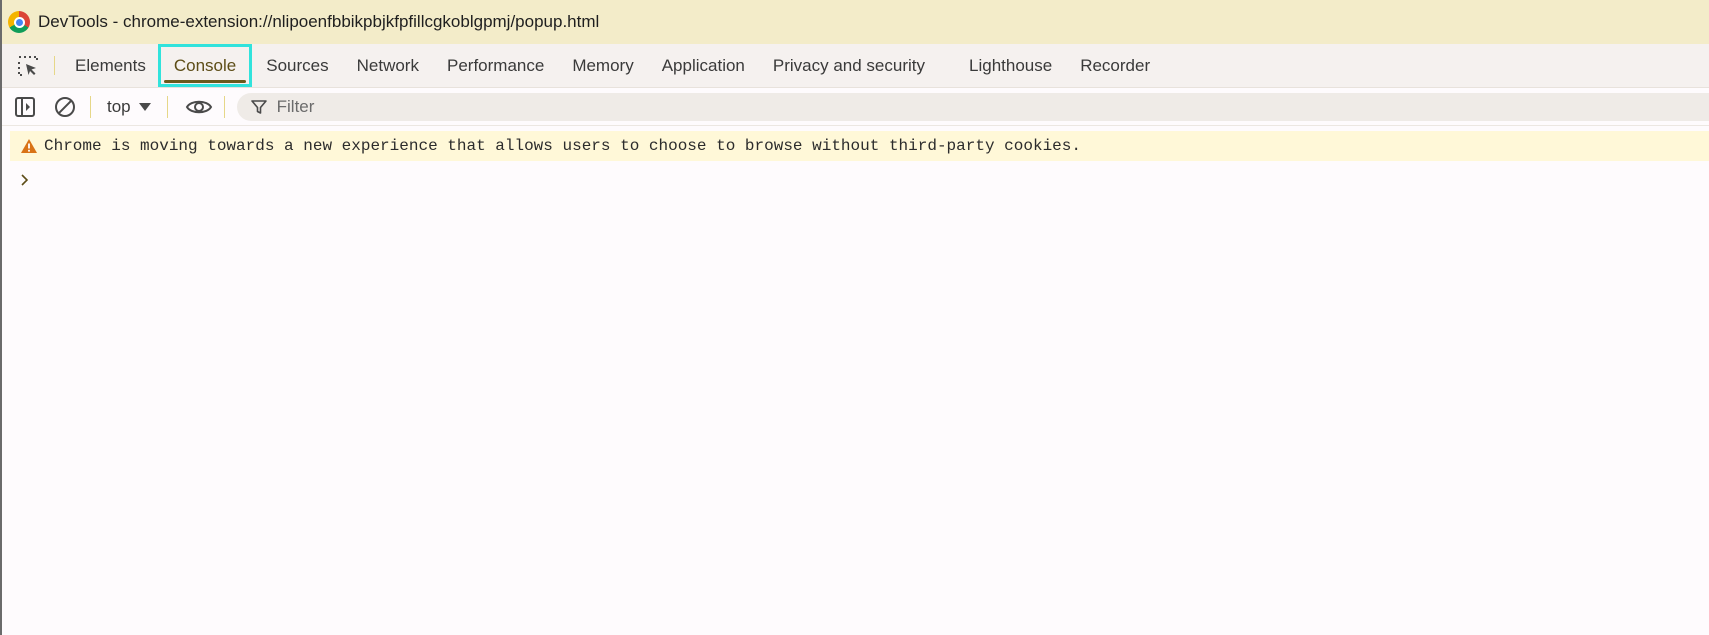 The width and height of the screenshot is (1709, 635). Describe the element at coordinates (297, 65) in the screenshot. I see `tab-sources: Sources` at that location.